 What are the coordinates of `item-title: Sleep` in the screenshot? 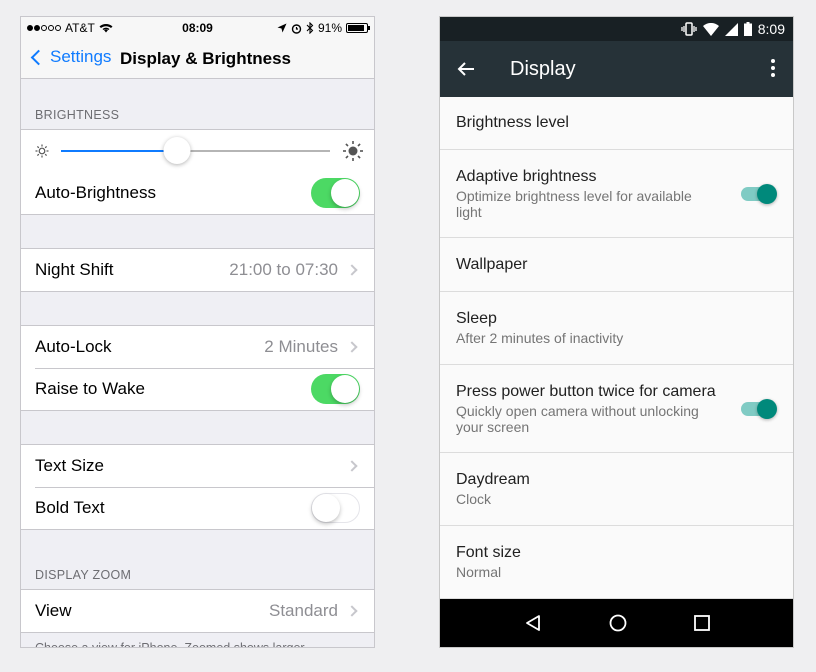 It's located at (476, 318).